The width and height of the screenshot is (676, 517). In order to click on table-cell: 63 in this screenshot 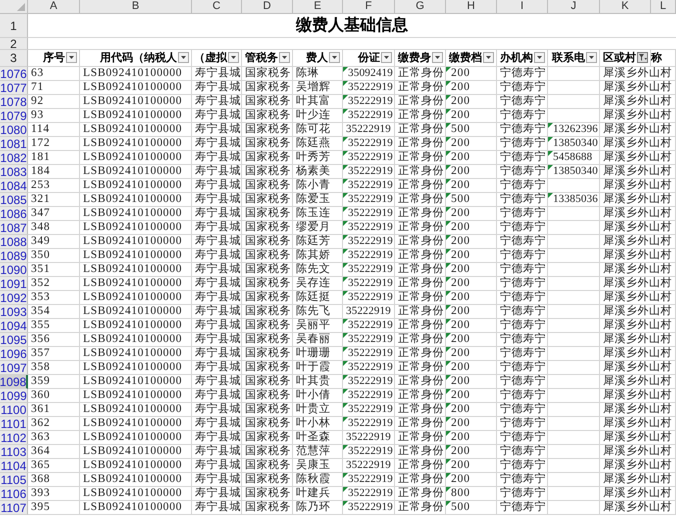, I will do `click(37, 74)`.